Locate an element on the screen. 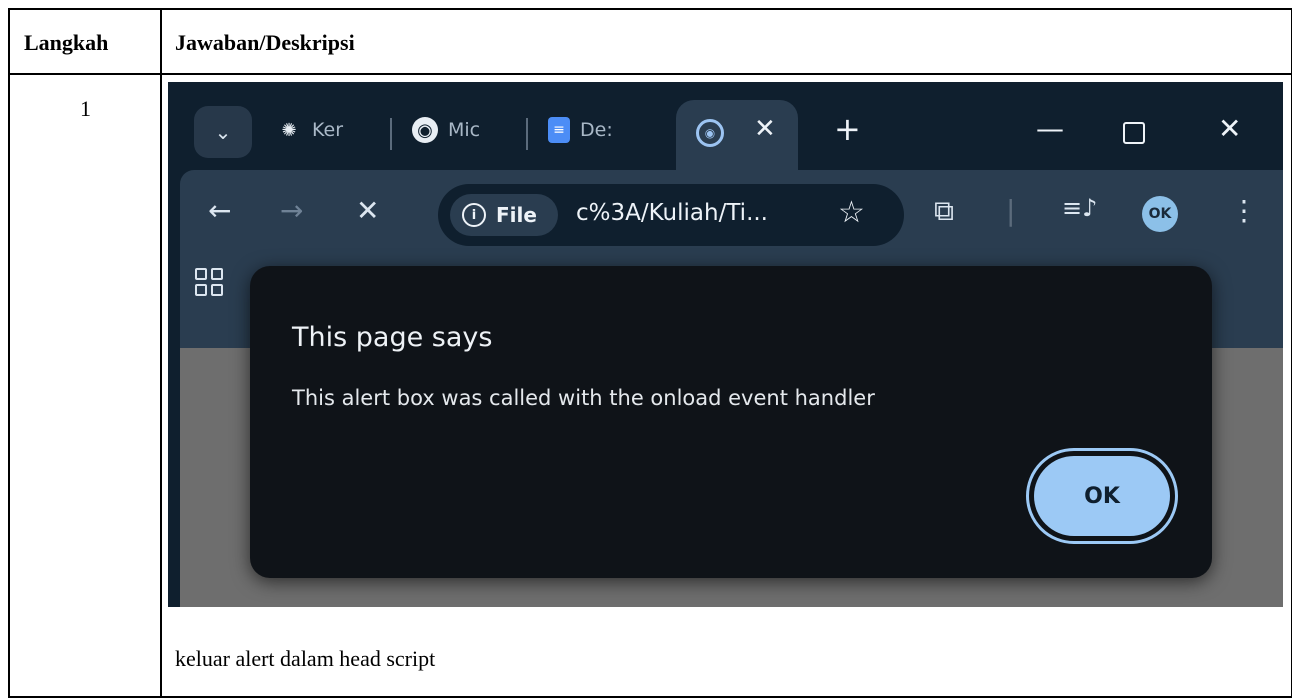 The width and height of the screenshot is (1292, 698). header-description: Jawaban/Deskripsi is located at coordinates (265, 42).